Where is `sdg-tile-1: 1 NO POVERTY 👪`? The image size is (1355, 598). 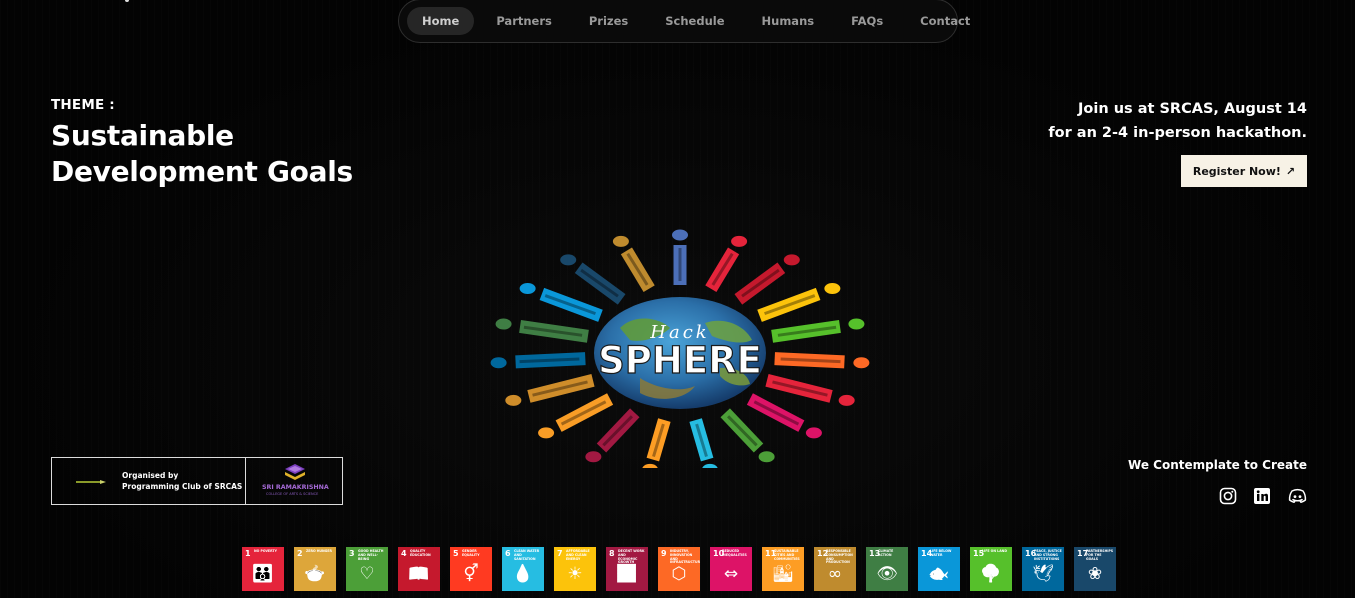
sdg-tile-1: 1 NO POVERTY 👪 is located at coordinates (263, 569).